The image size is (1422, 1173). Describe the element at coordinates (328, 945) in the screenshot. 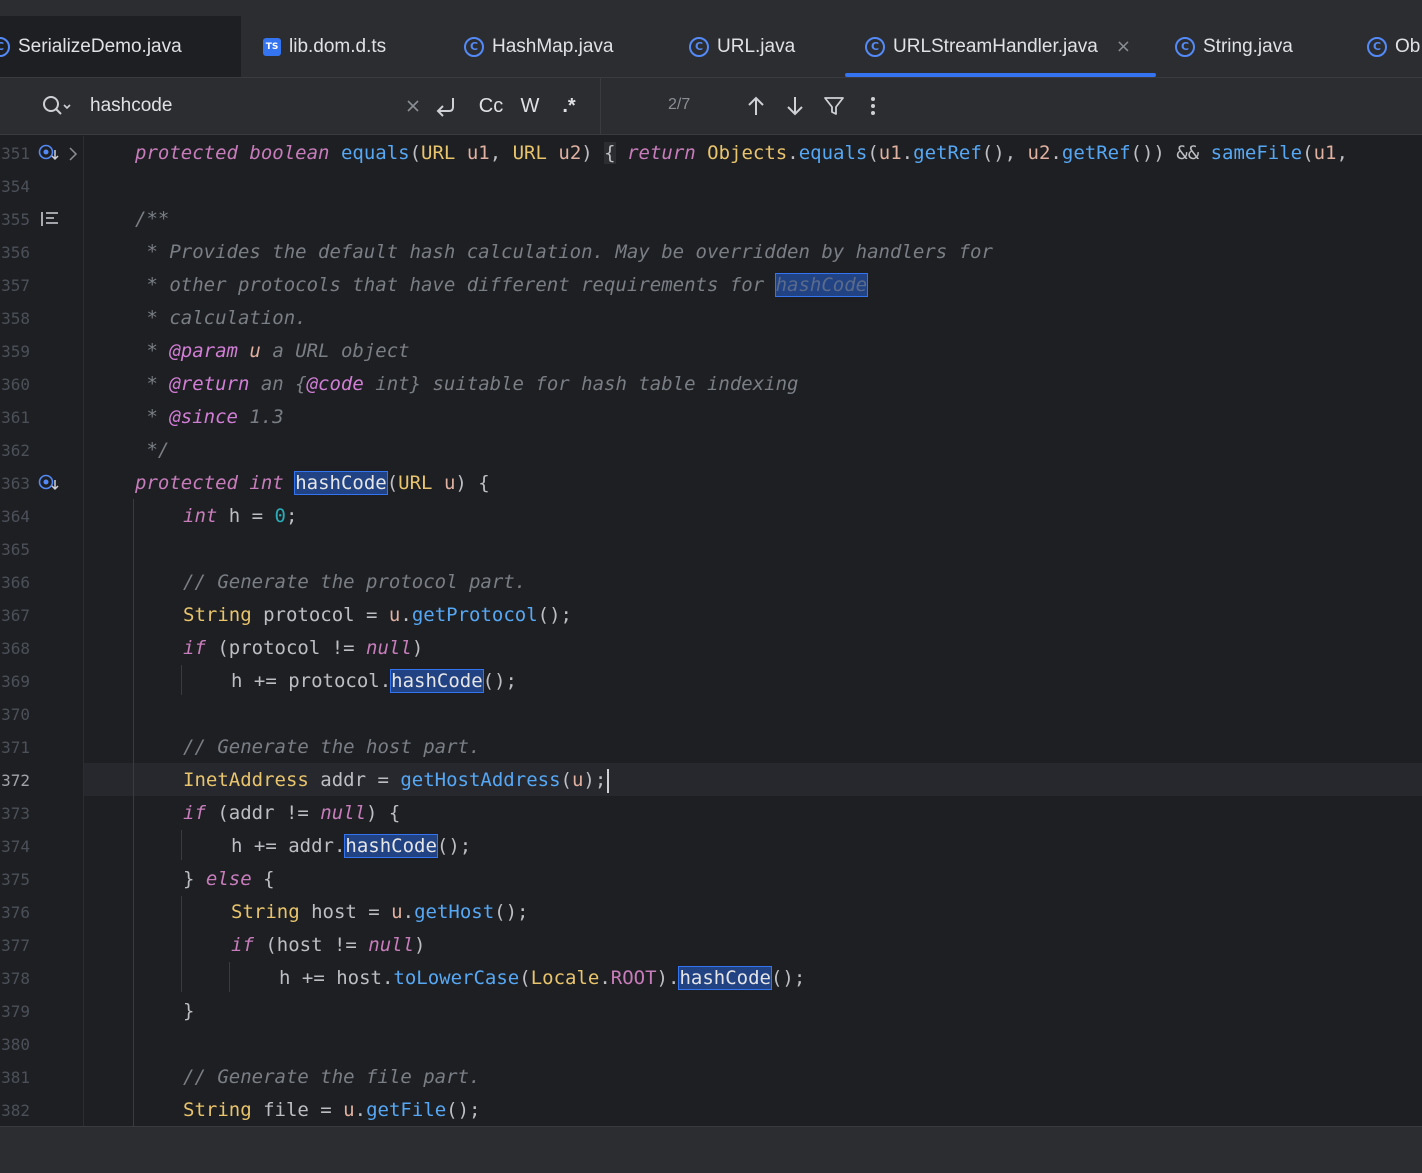

I see `code-line: if (host != null)` at that location.